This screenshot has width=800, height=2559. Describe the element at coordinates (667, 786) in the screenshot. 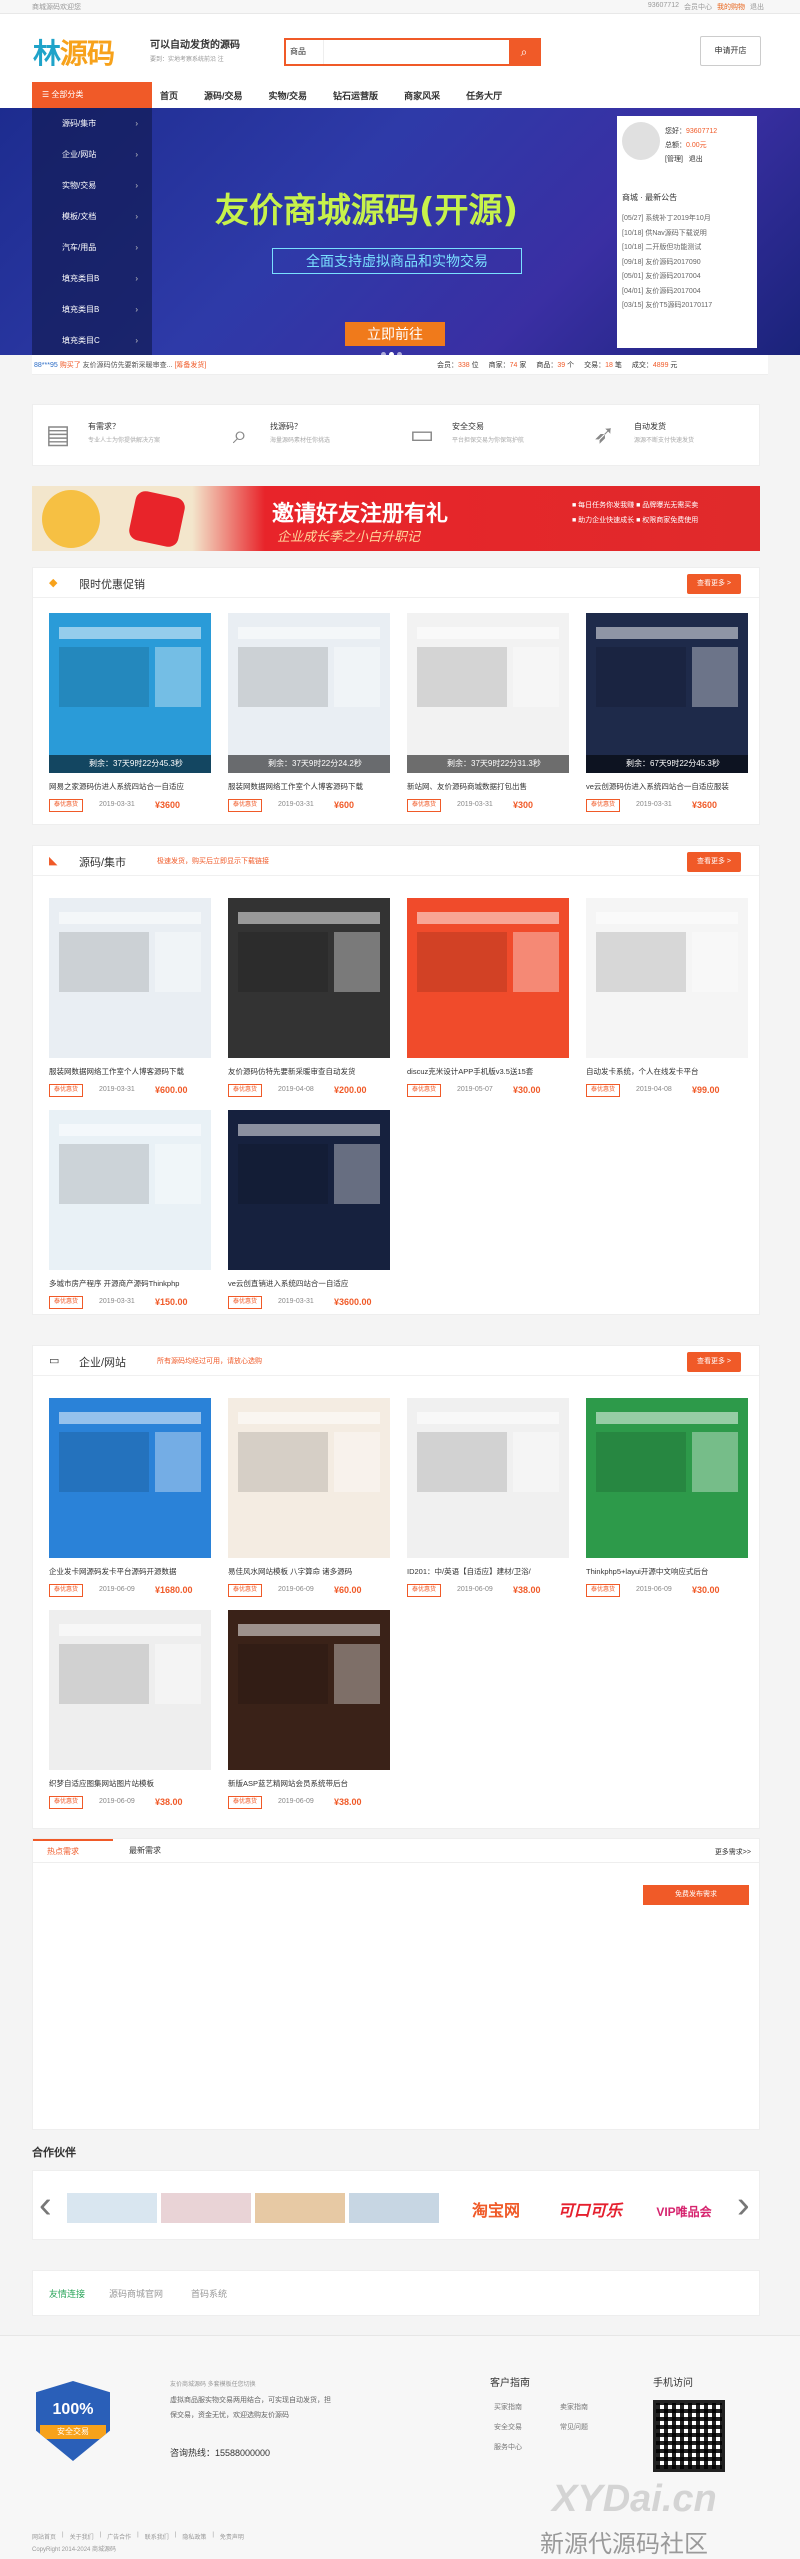

I see `product-name: ve云创源码仿进入系统四站合一自适应服装` at that location.